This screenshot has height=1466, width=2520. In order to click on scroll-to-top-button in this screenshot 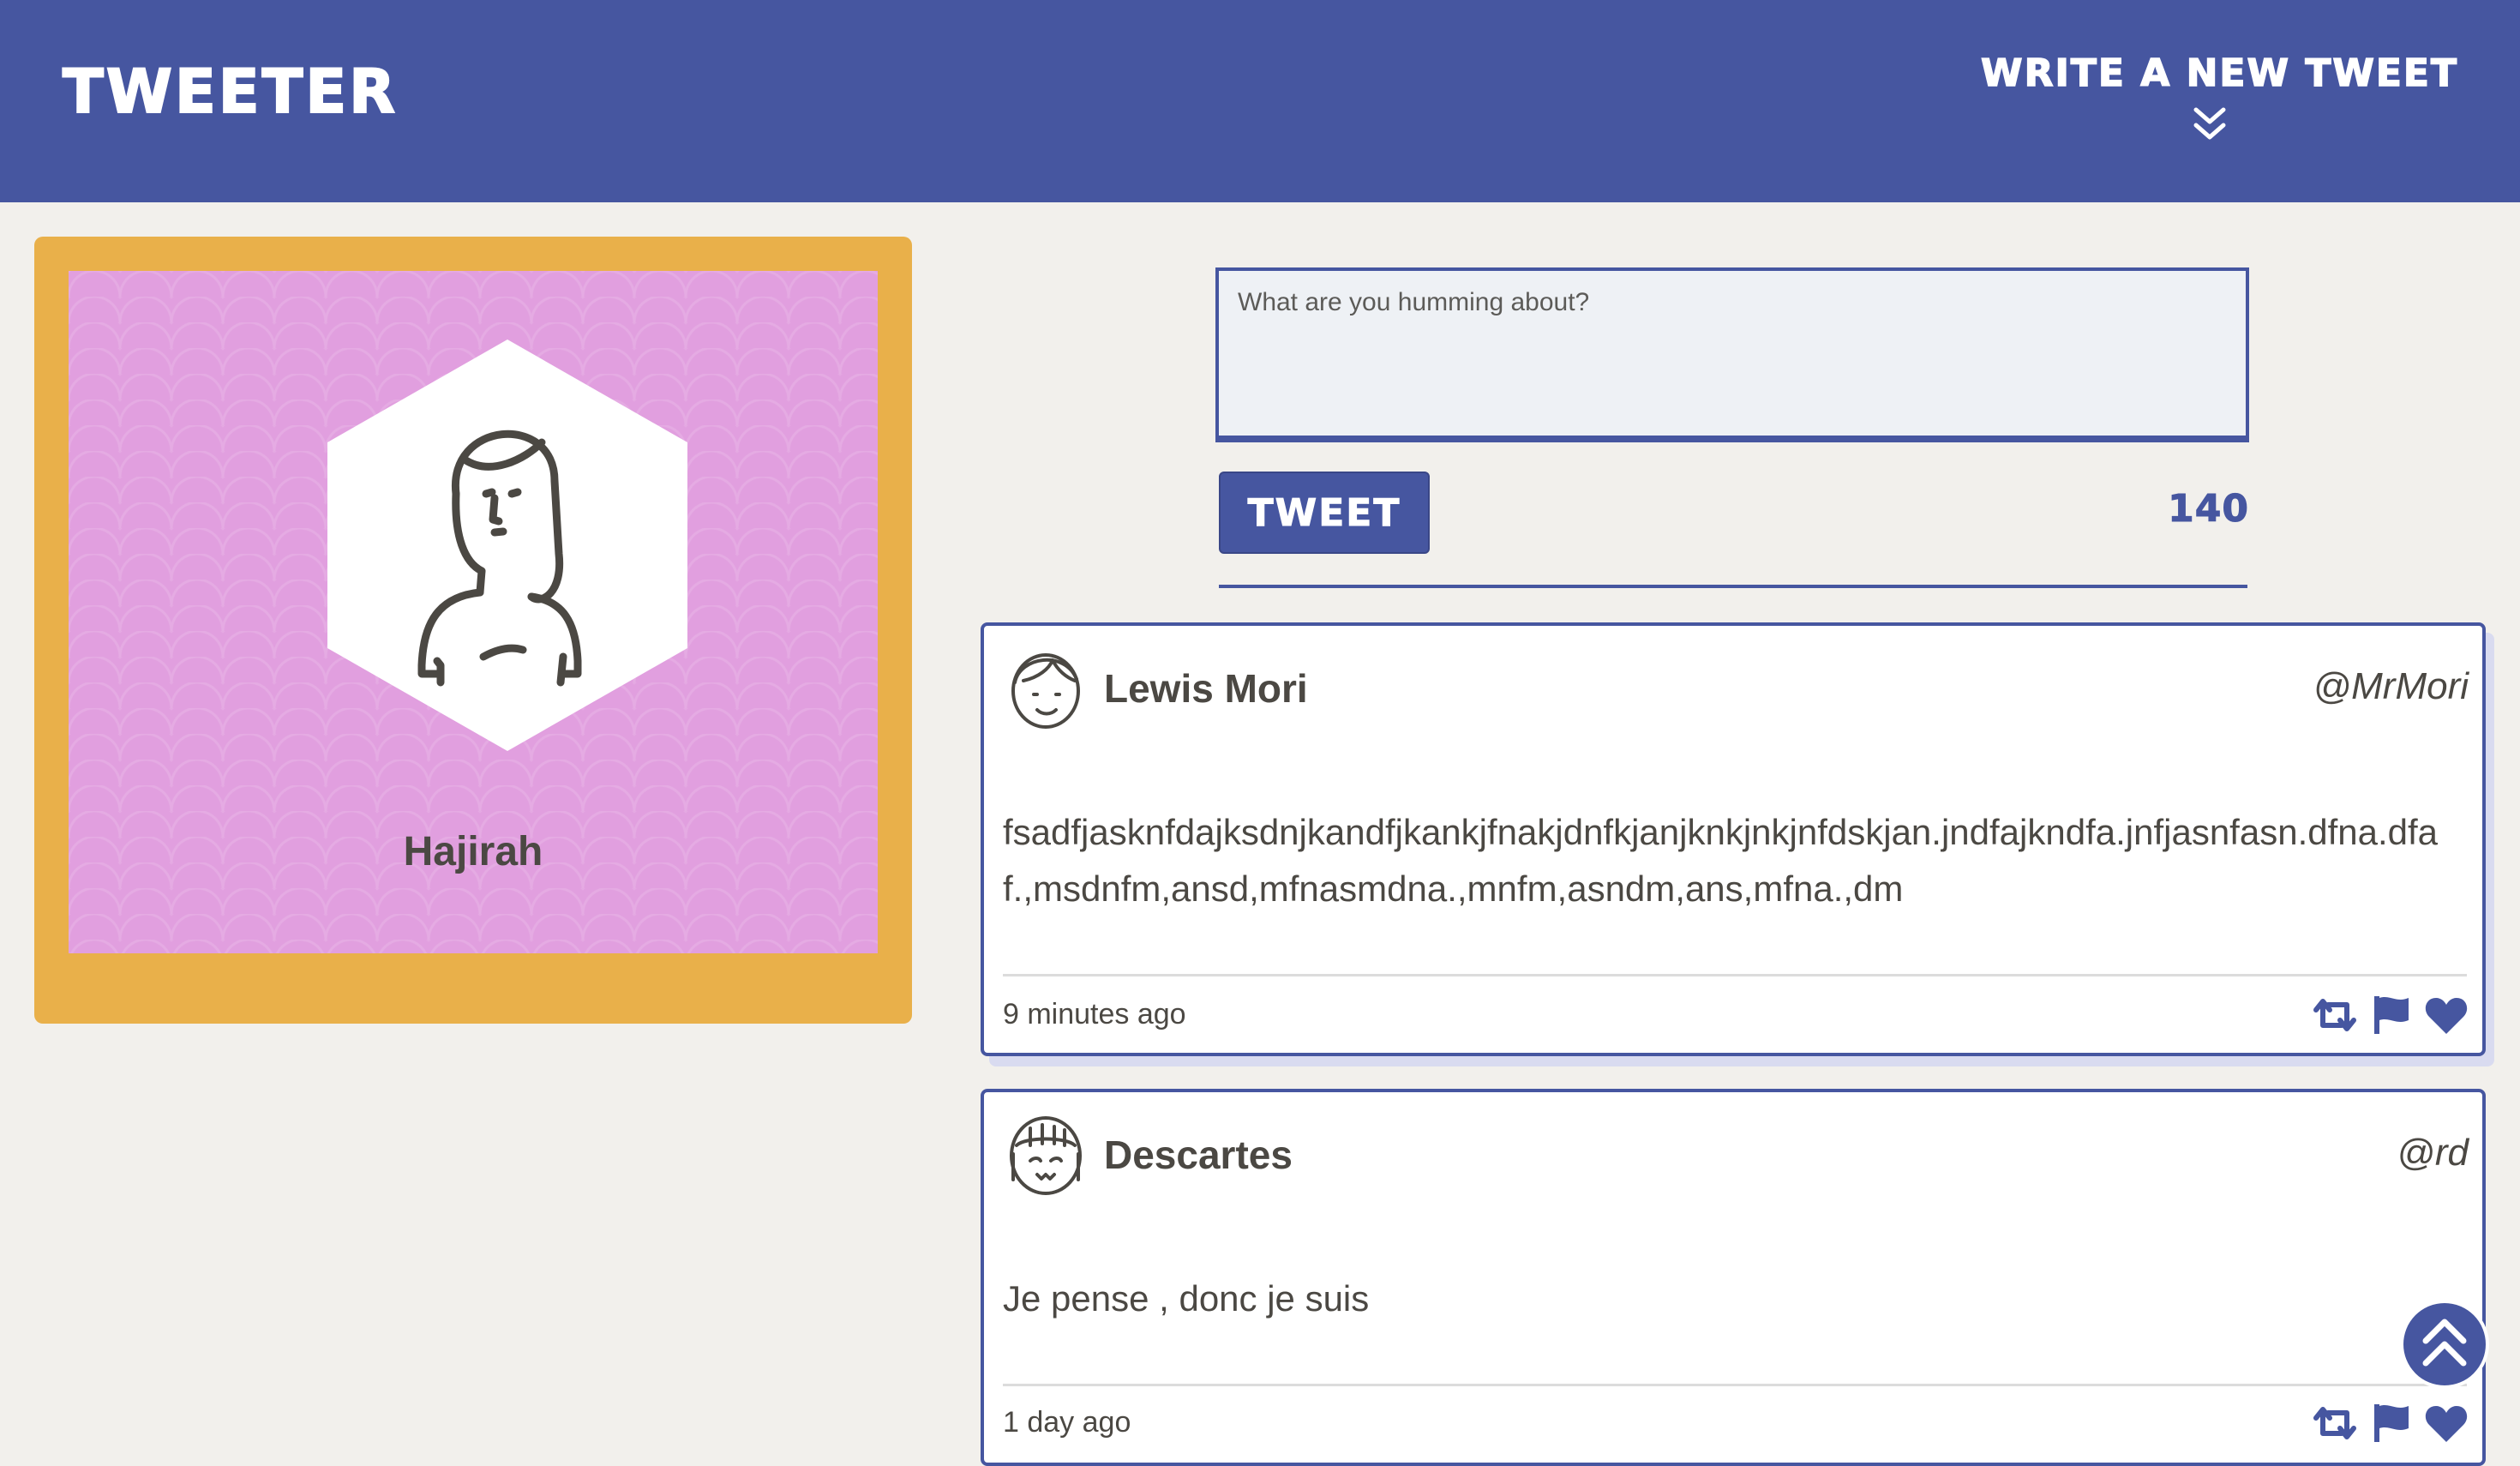, I will do `click(2444, 1344)`.